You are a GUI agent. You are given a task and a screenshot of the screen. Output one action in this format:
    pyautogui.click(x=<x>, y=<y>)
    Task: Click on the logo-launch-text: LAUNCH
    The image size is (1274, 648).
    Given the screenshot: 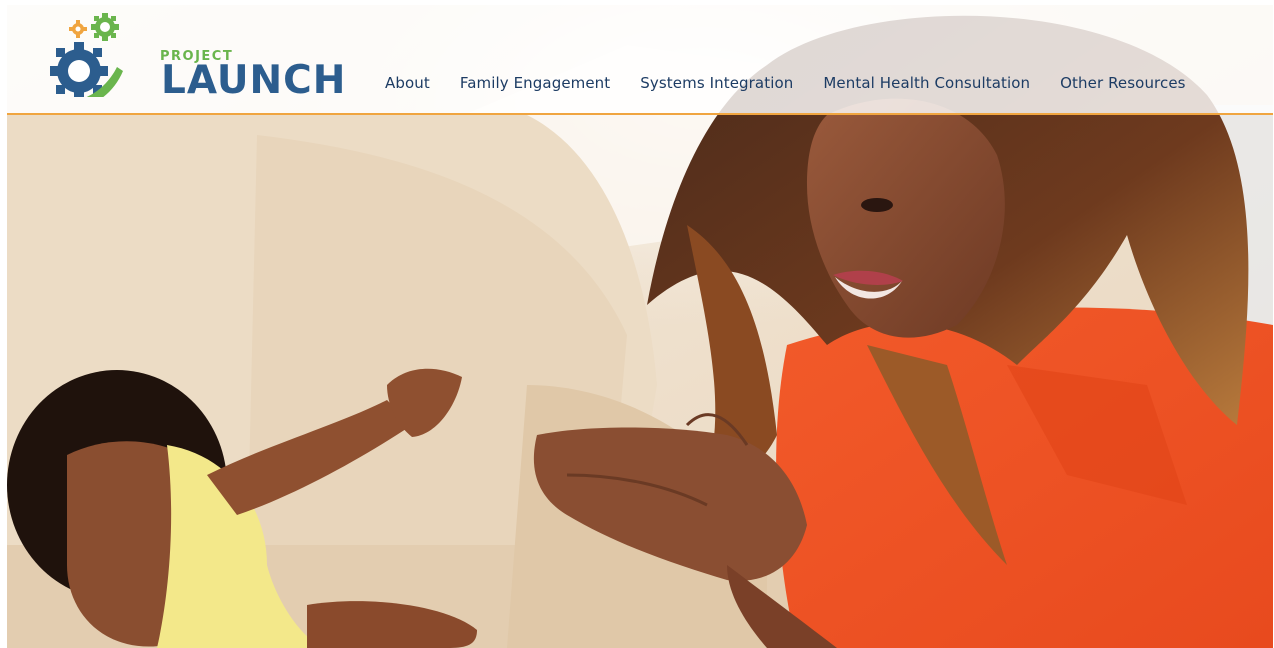 What is the action you would take?
    pyautogui.click(x=254, y=80)
    